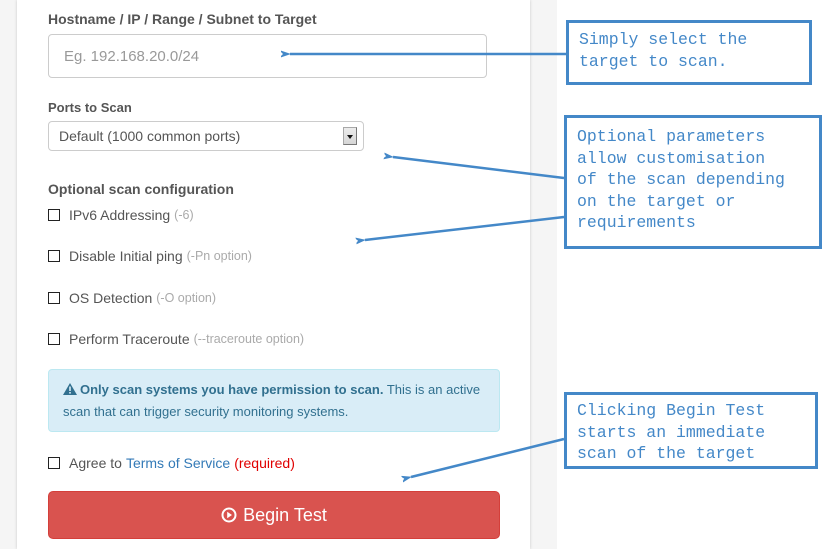  I want to click on optional-config-label: Optional scan configuration, so click(141, 189).